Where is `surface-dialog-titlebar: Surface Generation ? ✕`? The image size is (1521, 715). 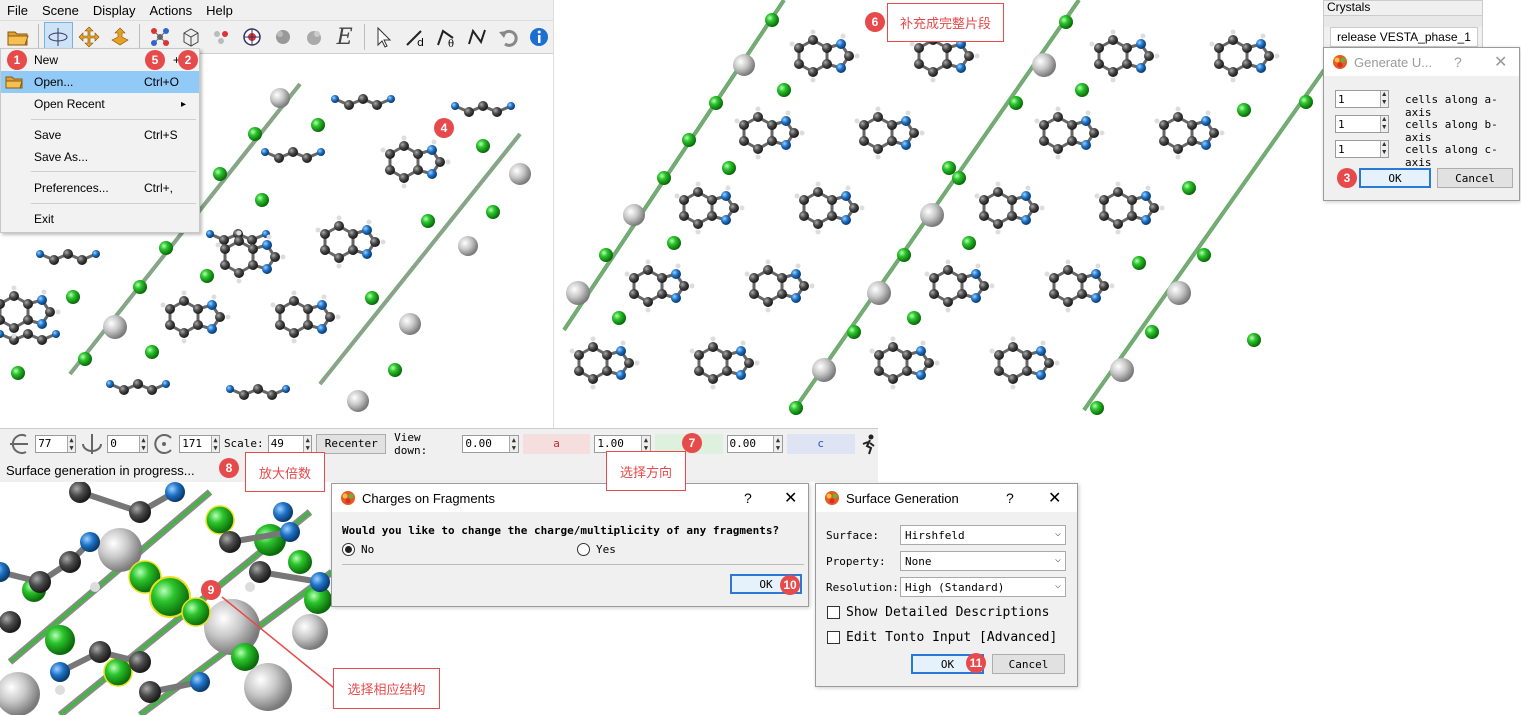
surface-dialog-titlebar: Surface Generation ? ✕ is located at coordinates (946, 498).